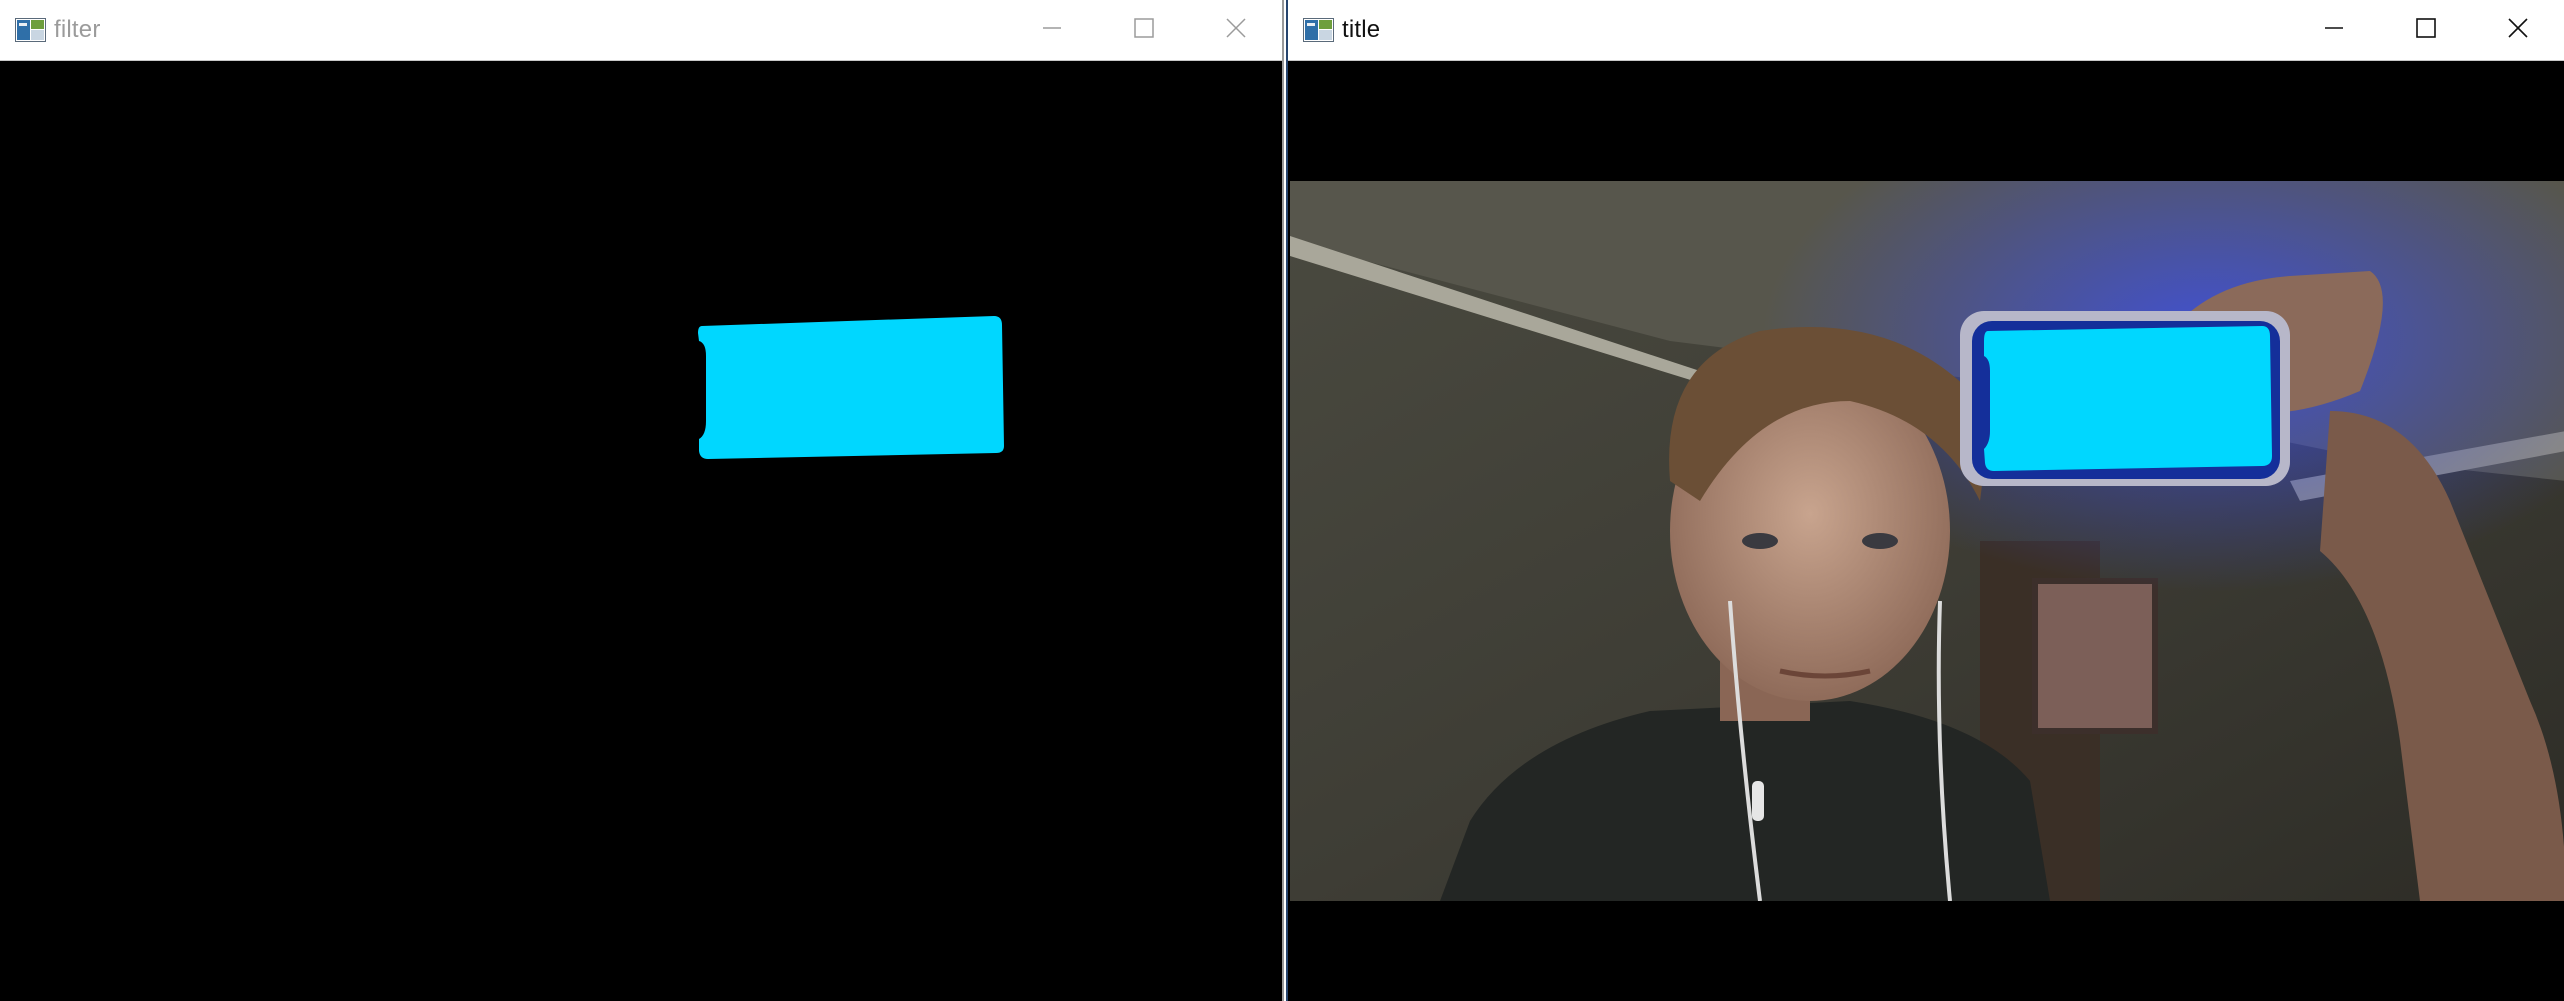  I want to click on filter-titlebar: filter, so click(641, 30).